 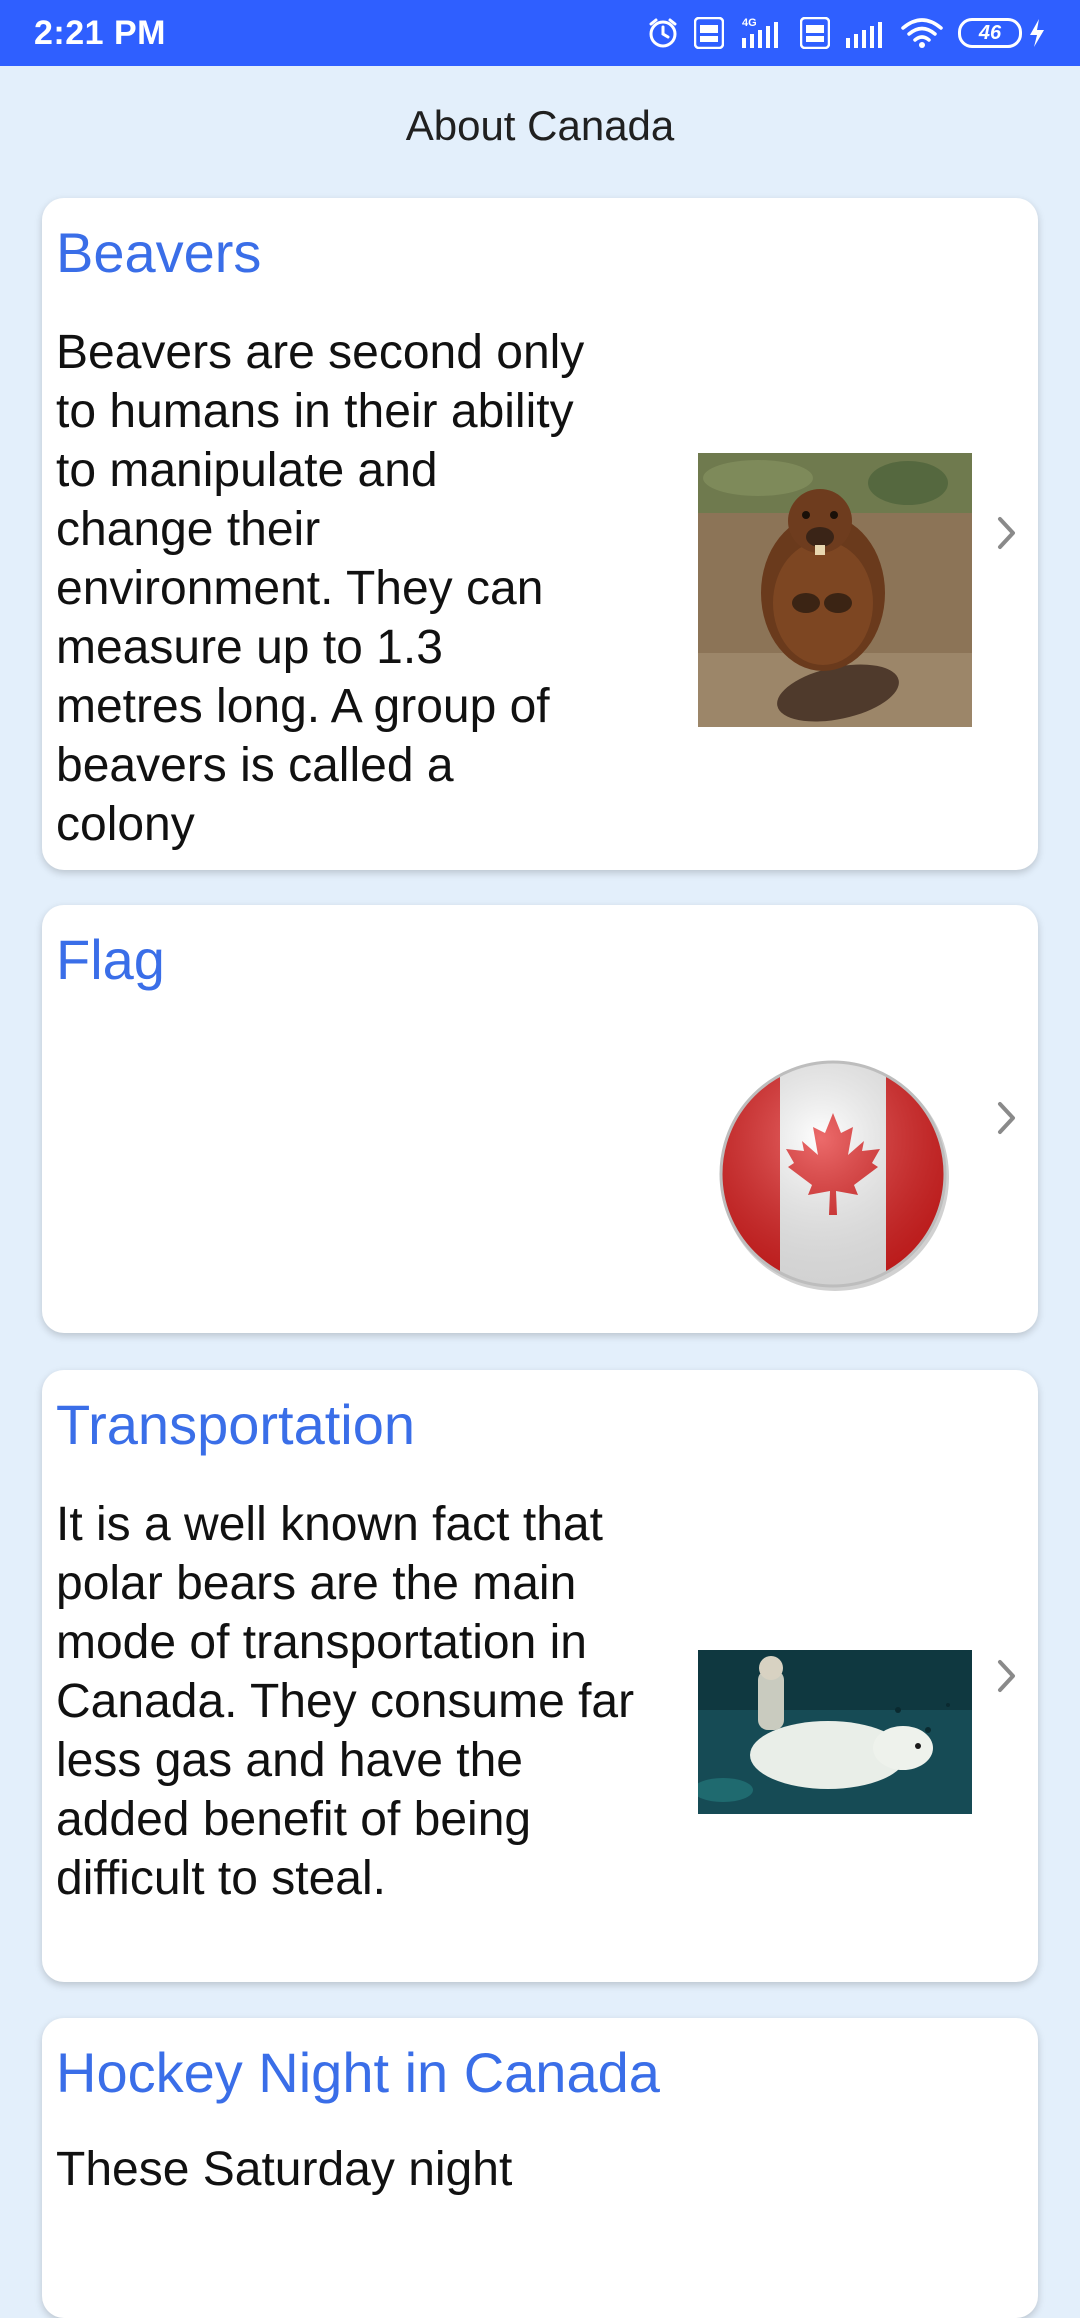 I want to click on app-bar: About Canada, so click(x=540, y=126).